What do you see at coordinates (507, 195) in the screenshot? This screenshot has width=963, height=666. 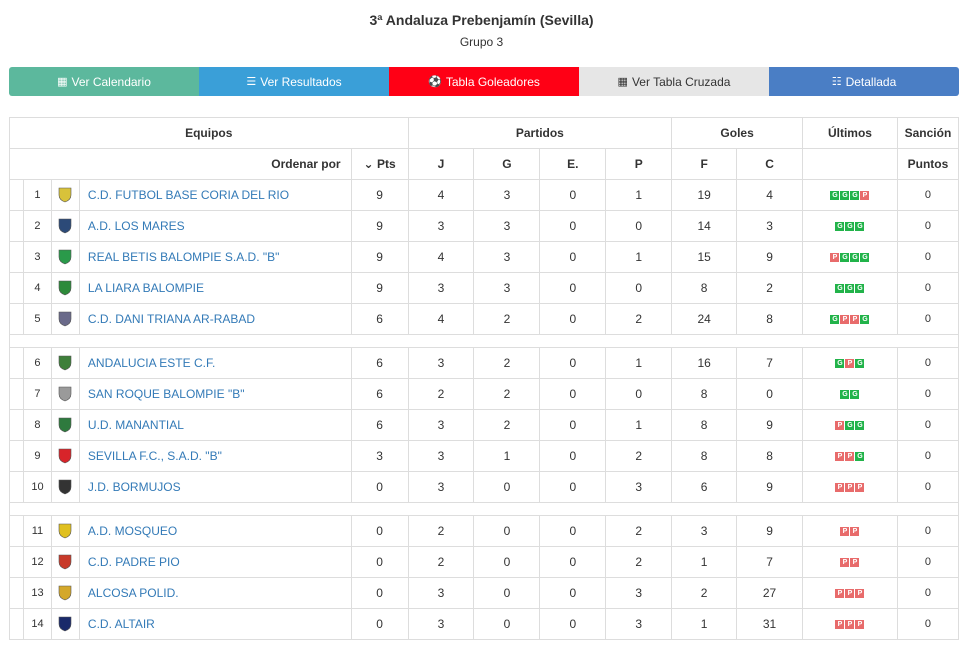 I see `stat-g: 3` at bounding box center [507, 195].